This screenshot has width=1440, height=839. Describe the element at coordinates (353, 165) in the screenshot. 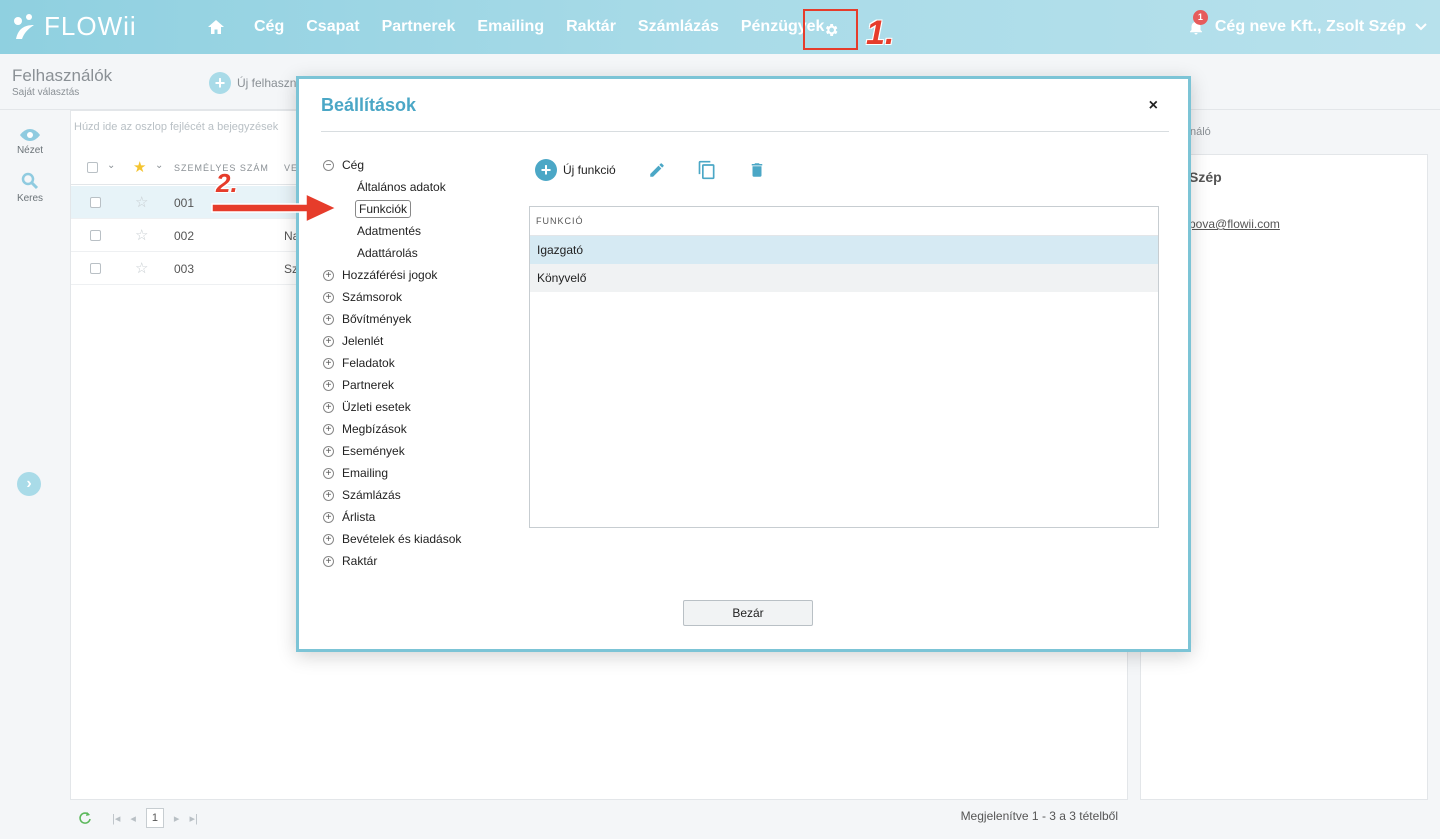

I see `tree-node-label: Cég` at that location.